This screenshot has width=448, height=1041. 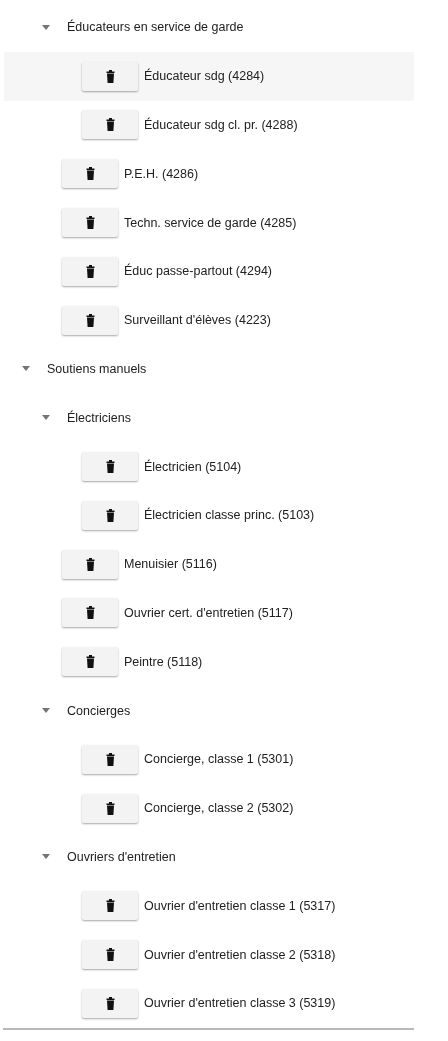 What do you see at coordinates (240, 905) in the screenshot?
I see `tree-item-label: Ouvrier d'entretien classe 1 (5317)` at bounding box center [240, 905].